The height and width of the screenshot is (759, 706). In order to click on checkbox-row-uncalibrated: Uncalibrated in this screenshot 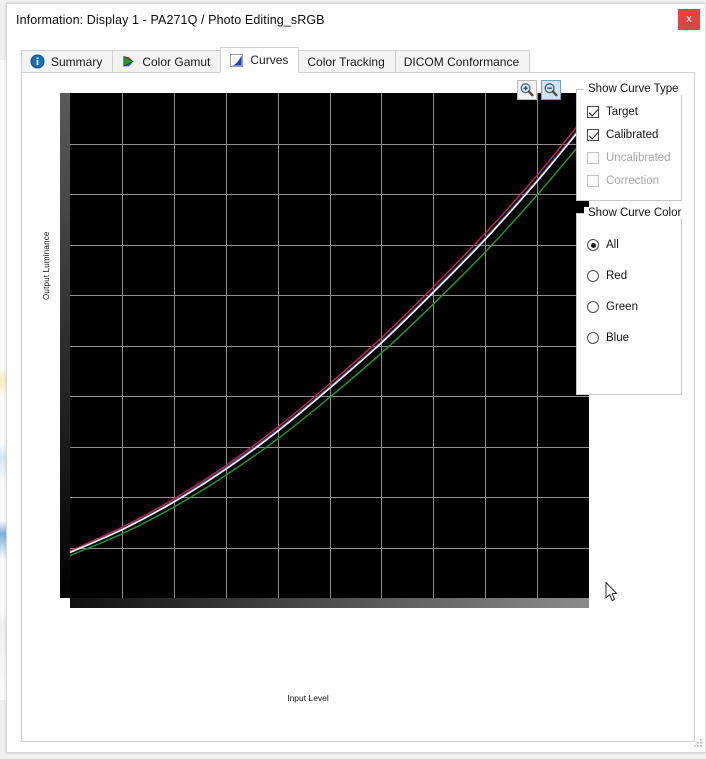, I will do `click(629, 158)`.